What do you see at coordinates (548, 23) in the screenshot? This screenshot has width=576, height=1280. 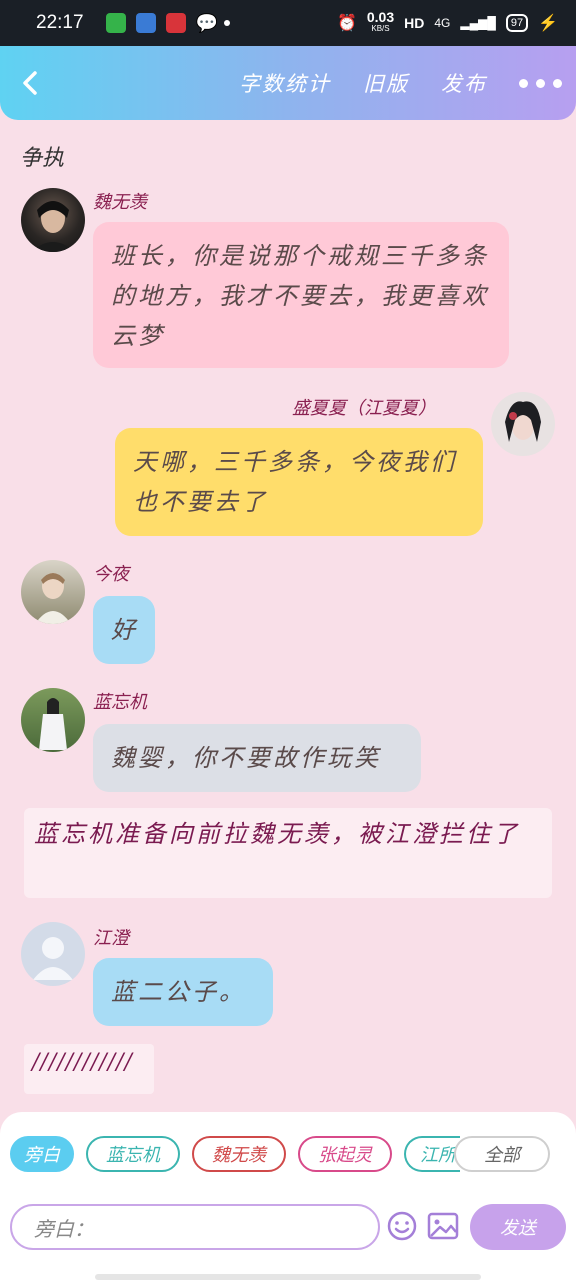 I see `charging-icon: ⚡` at bounding box center [548, 23].